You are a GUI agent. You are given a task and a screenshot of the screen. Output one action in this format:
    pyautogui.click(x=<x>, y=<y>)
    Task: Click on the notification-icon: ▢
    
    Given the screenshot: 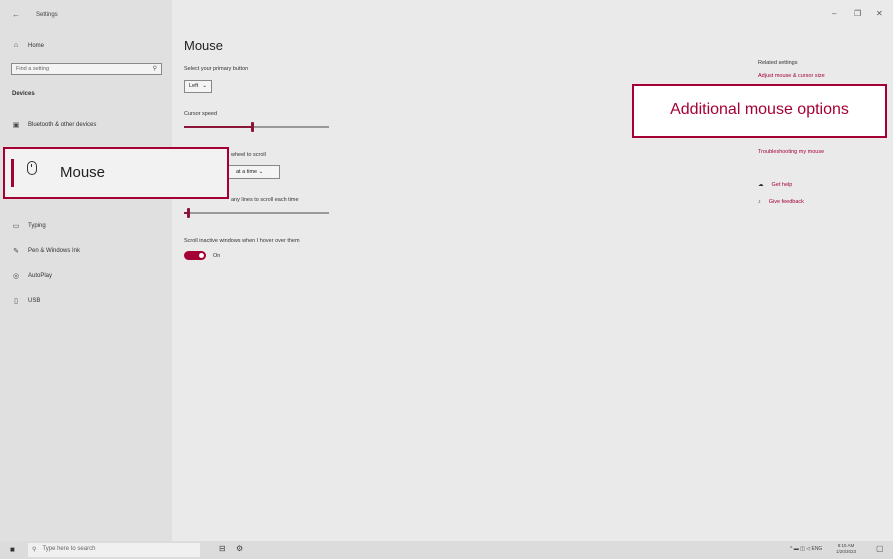 What is the action you would take?
    pyautogui.click(x=880, y=548)
    